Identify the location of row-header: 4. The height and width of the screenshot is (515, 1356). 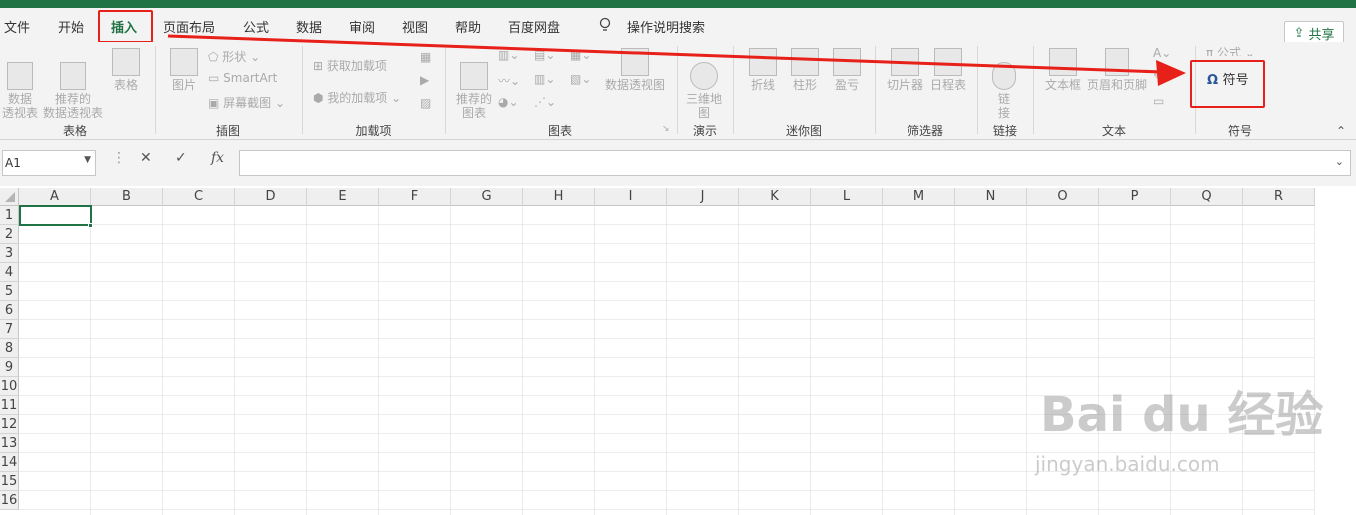
(9, 272).